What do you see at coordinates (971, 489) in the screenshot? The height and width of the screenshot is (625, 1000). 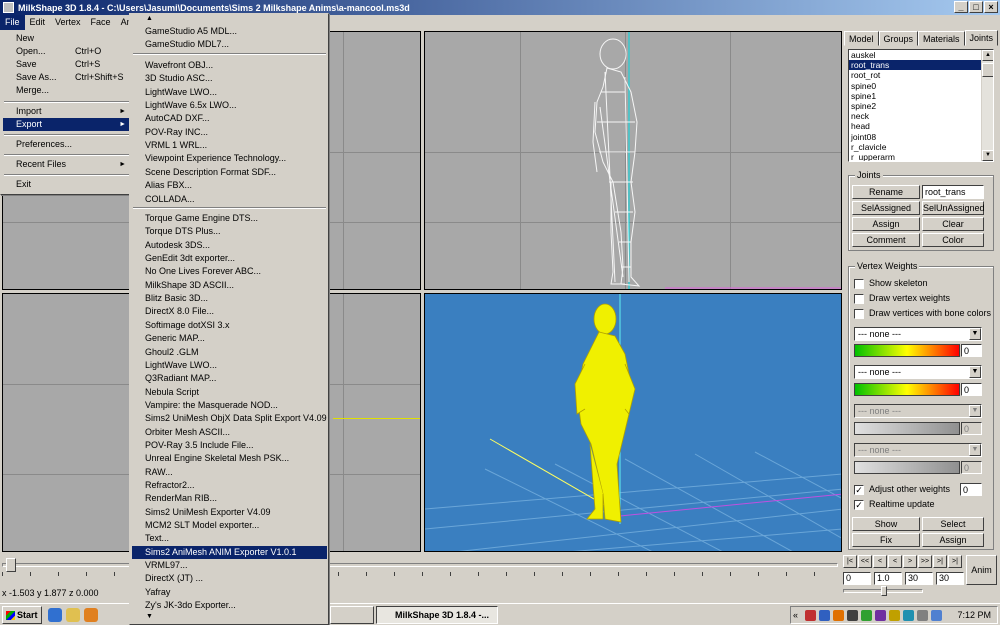 I see `adjust-value: 0` at bounding box center [971, 489].